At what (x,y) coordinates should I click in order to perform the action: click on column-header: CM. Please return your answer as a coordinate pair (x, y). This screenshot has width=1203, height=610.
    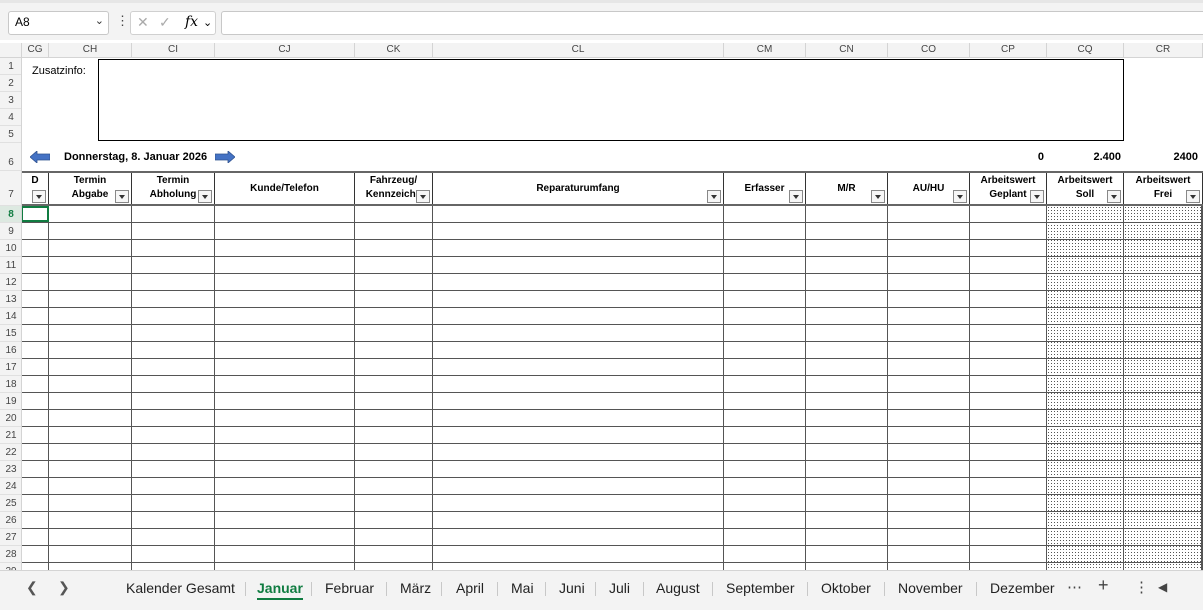
    Looking at the image, I should click on (765, 50).